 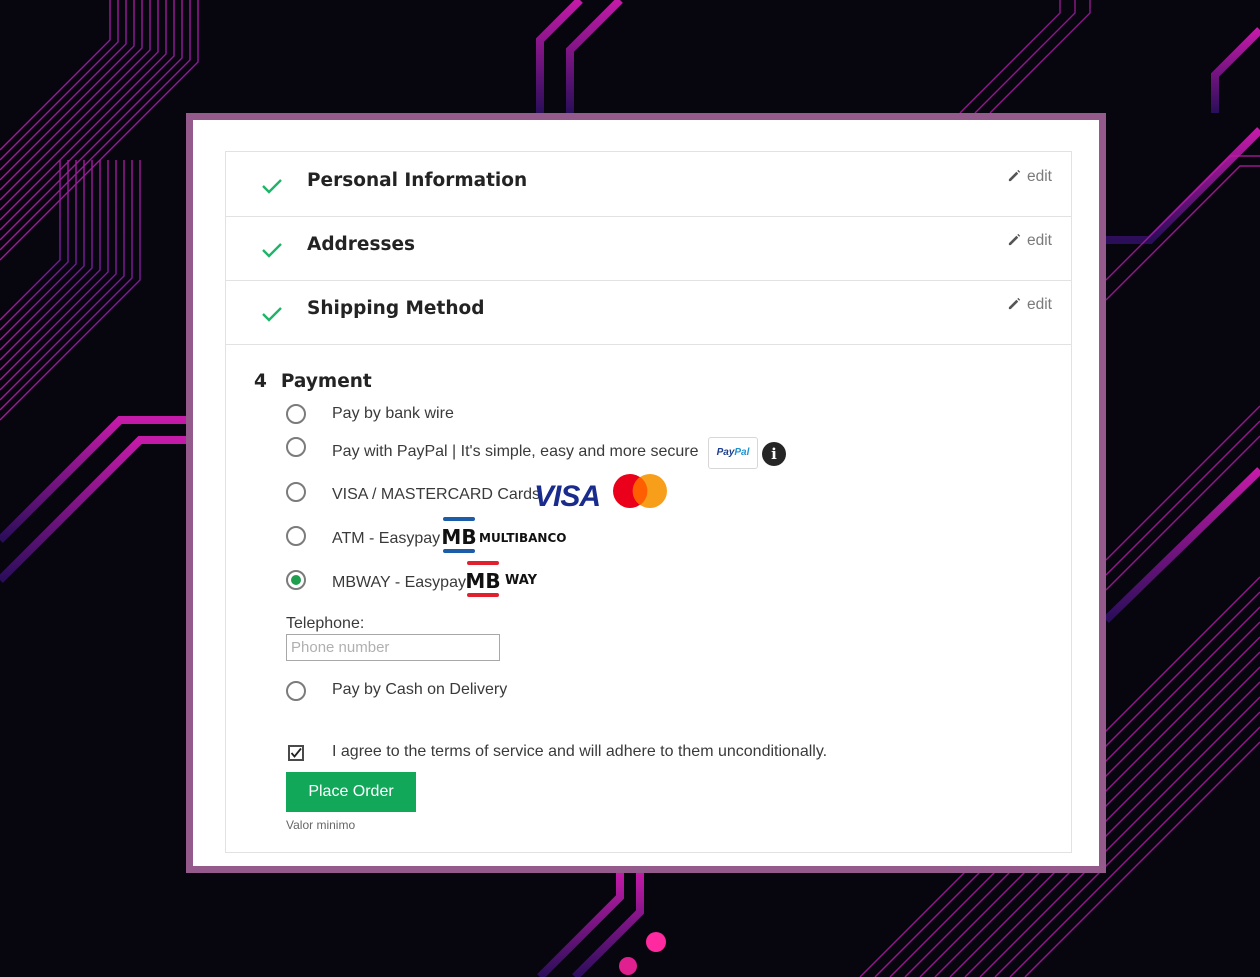 What do you see at coordinates (361, 244) in the screenshot?
I see `step-title: Addresses` at bounding box center [361, 244].